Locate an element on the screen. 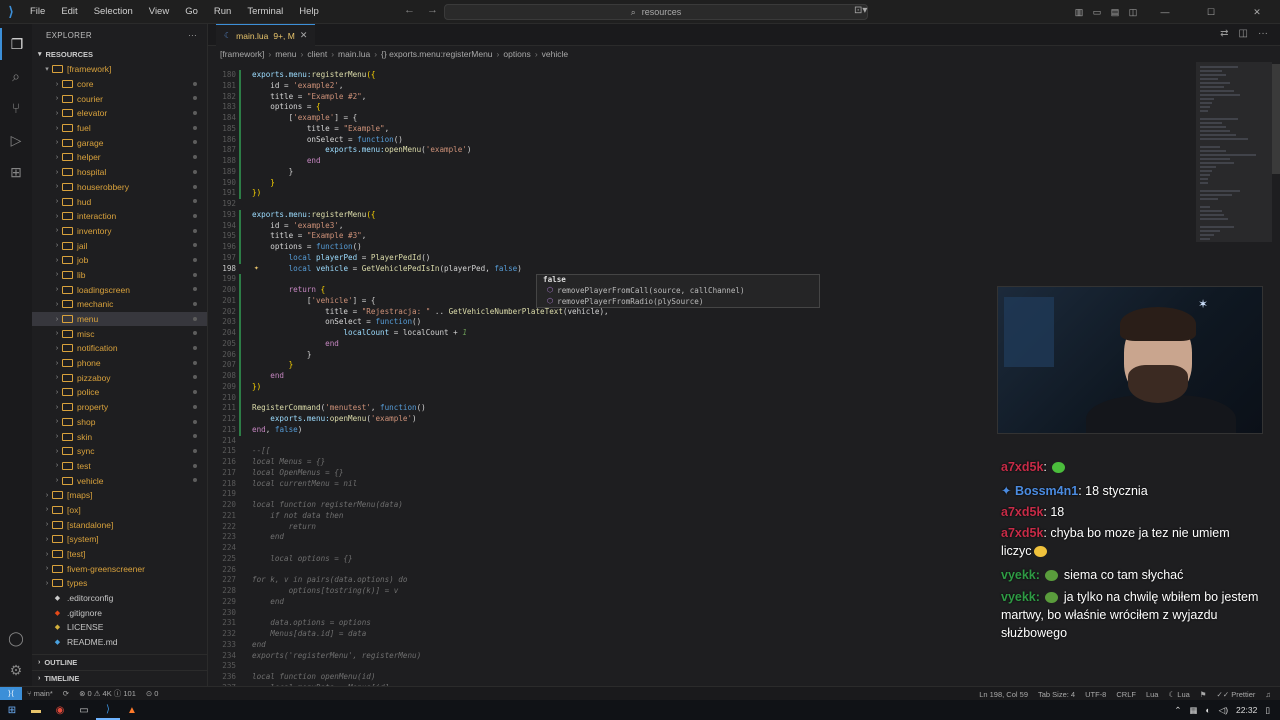 Image resolution: width=1280 pixels, height=720 pixels. code-line: title = "Example #2", is located at coordinates (309, 96).